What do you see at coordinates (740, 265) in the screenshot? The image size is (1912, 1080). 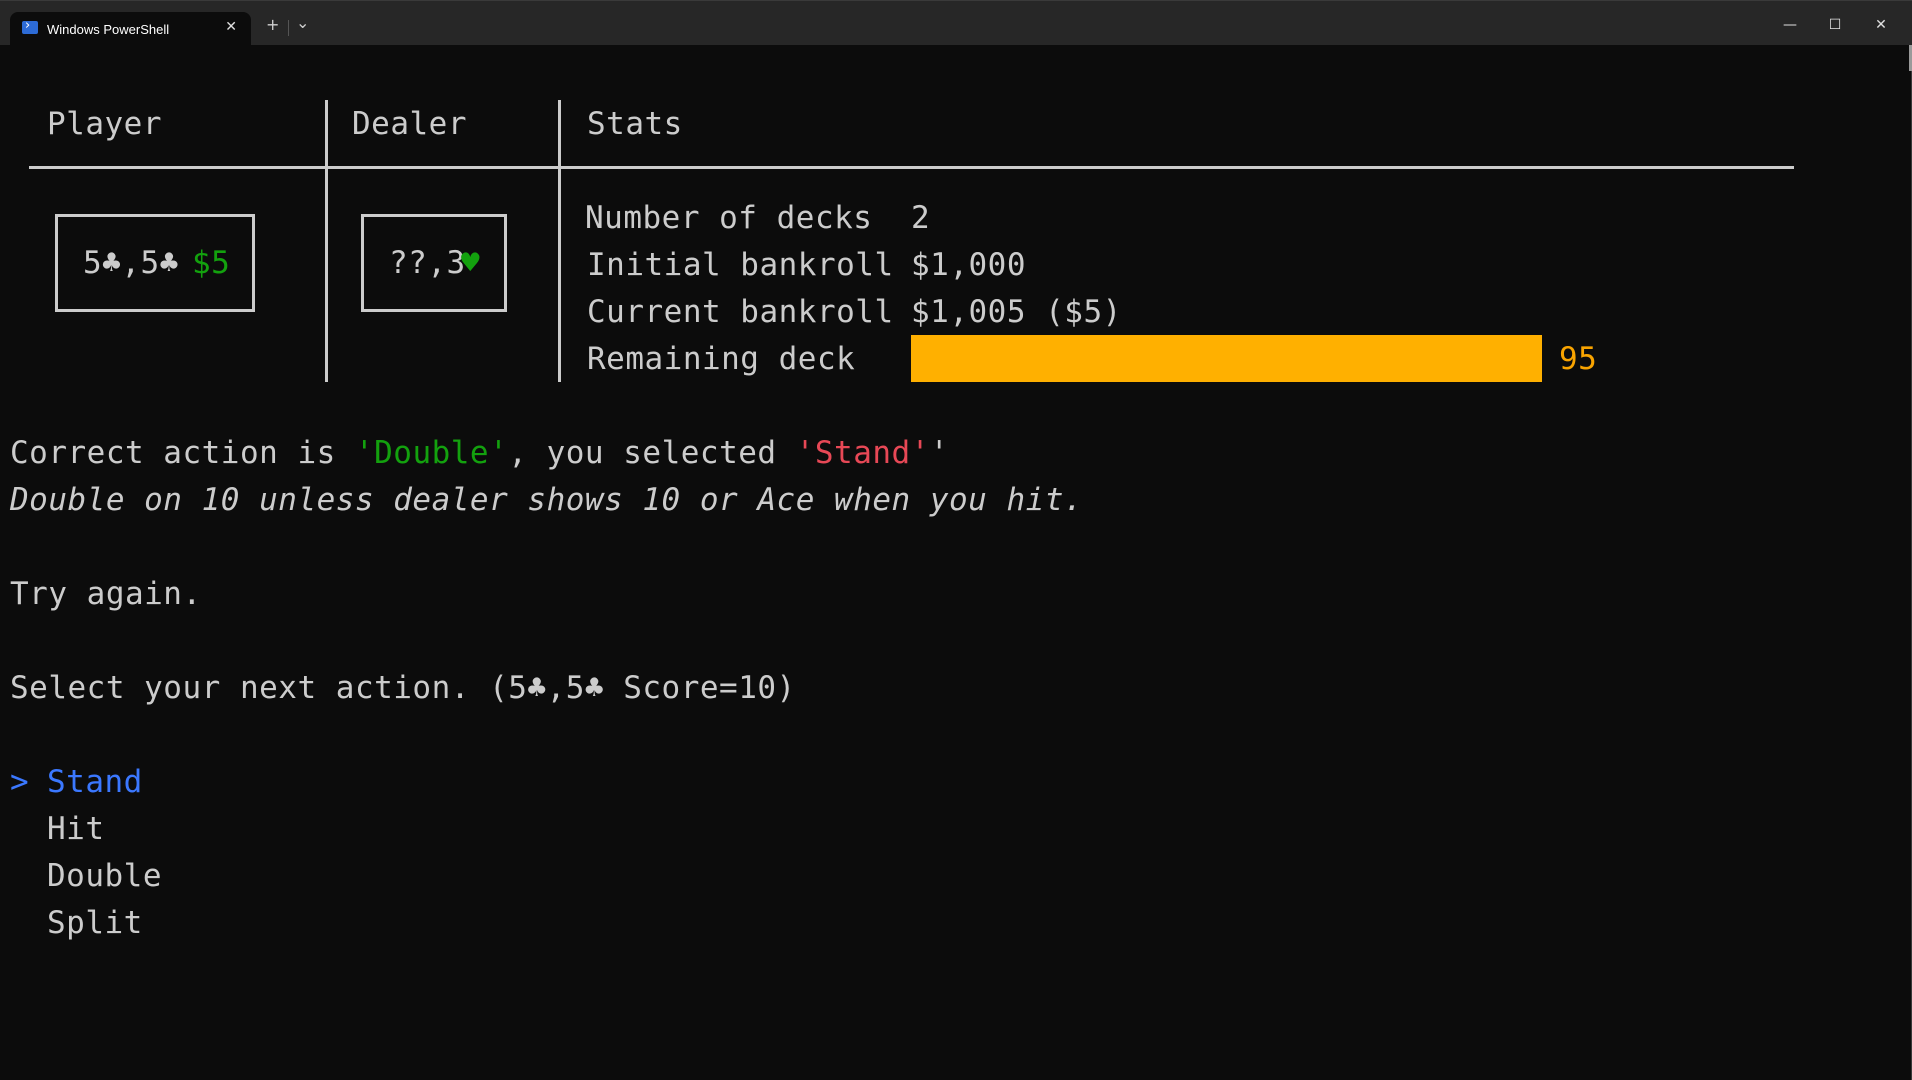 I see `stat-initial-label: Initial bankroll` at bounding box center [740, 265].